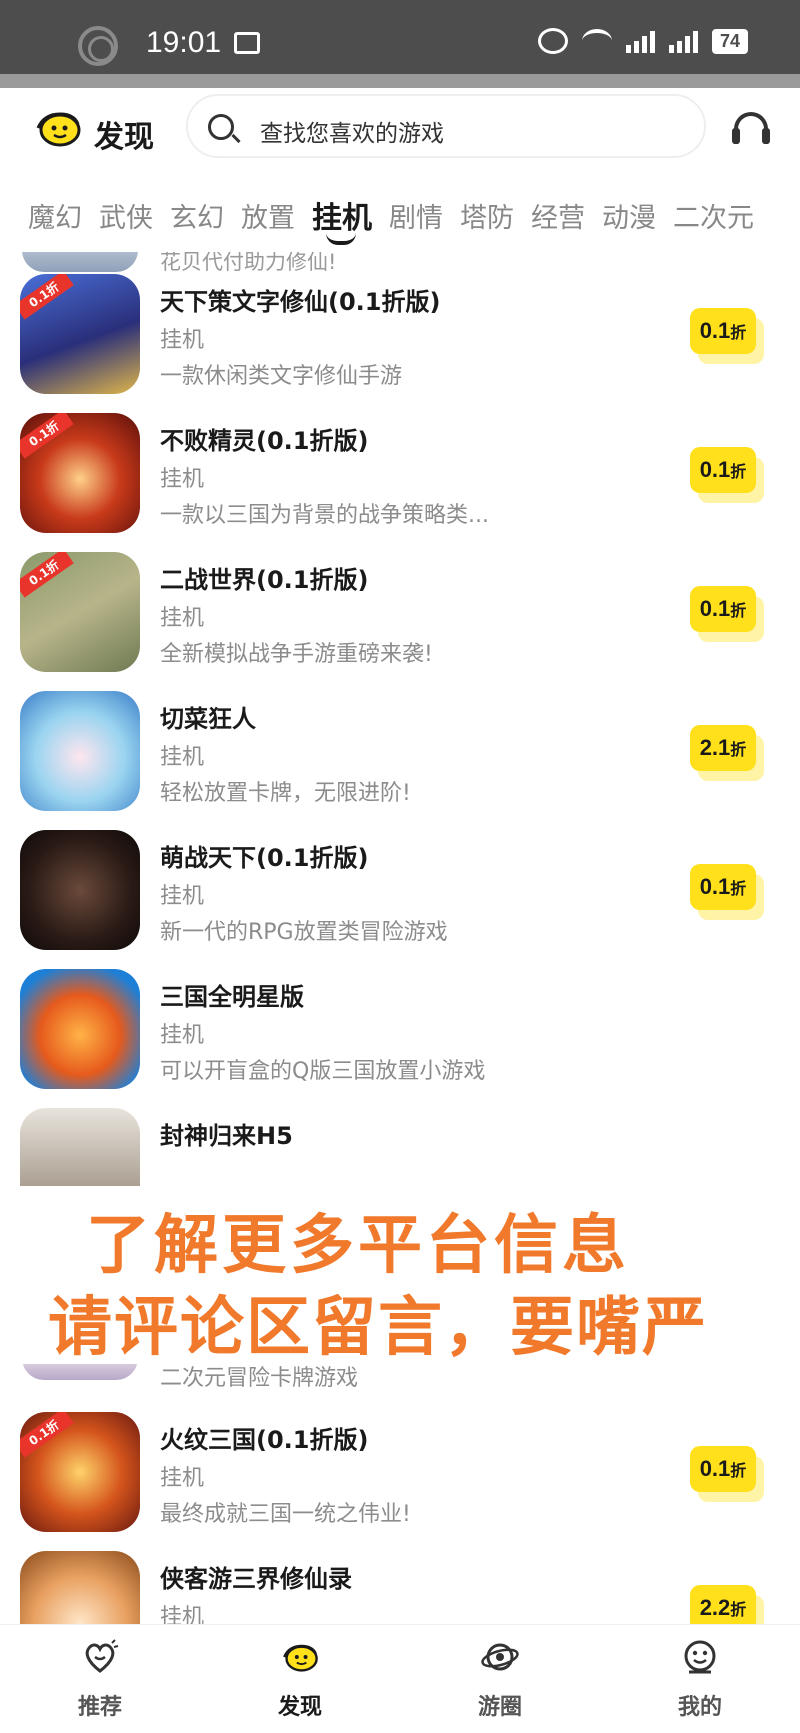 This screenshot has width=800, height=1733. What do you see at coordinates (58, 129) in the screenshot?
I see `smiley-logo-icon` at bounding box center [58, 129].